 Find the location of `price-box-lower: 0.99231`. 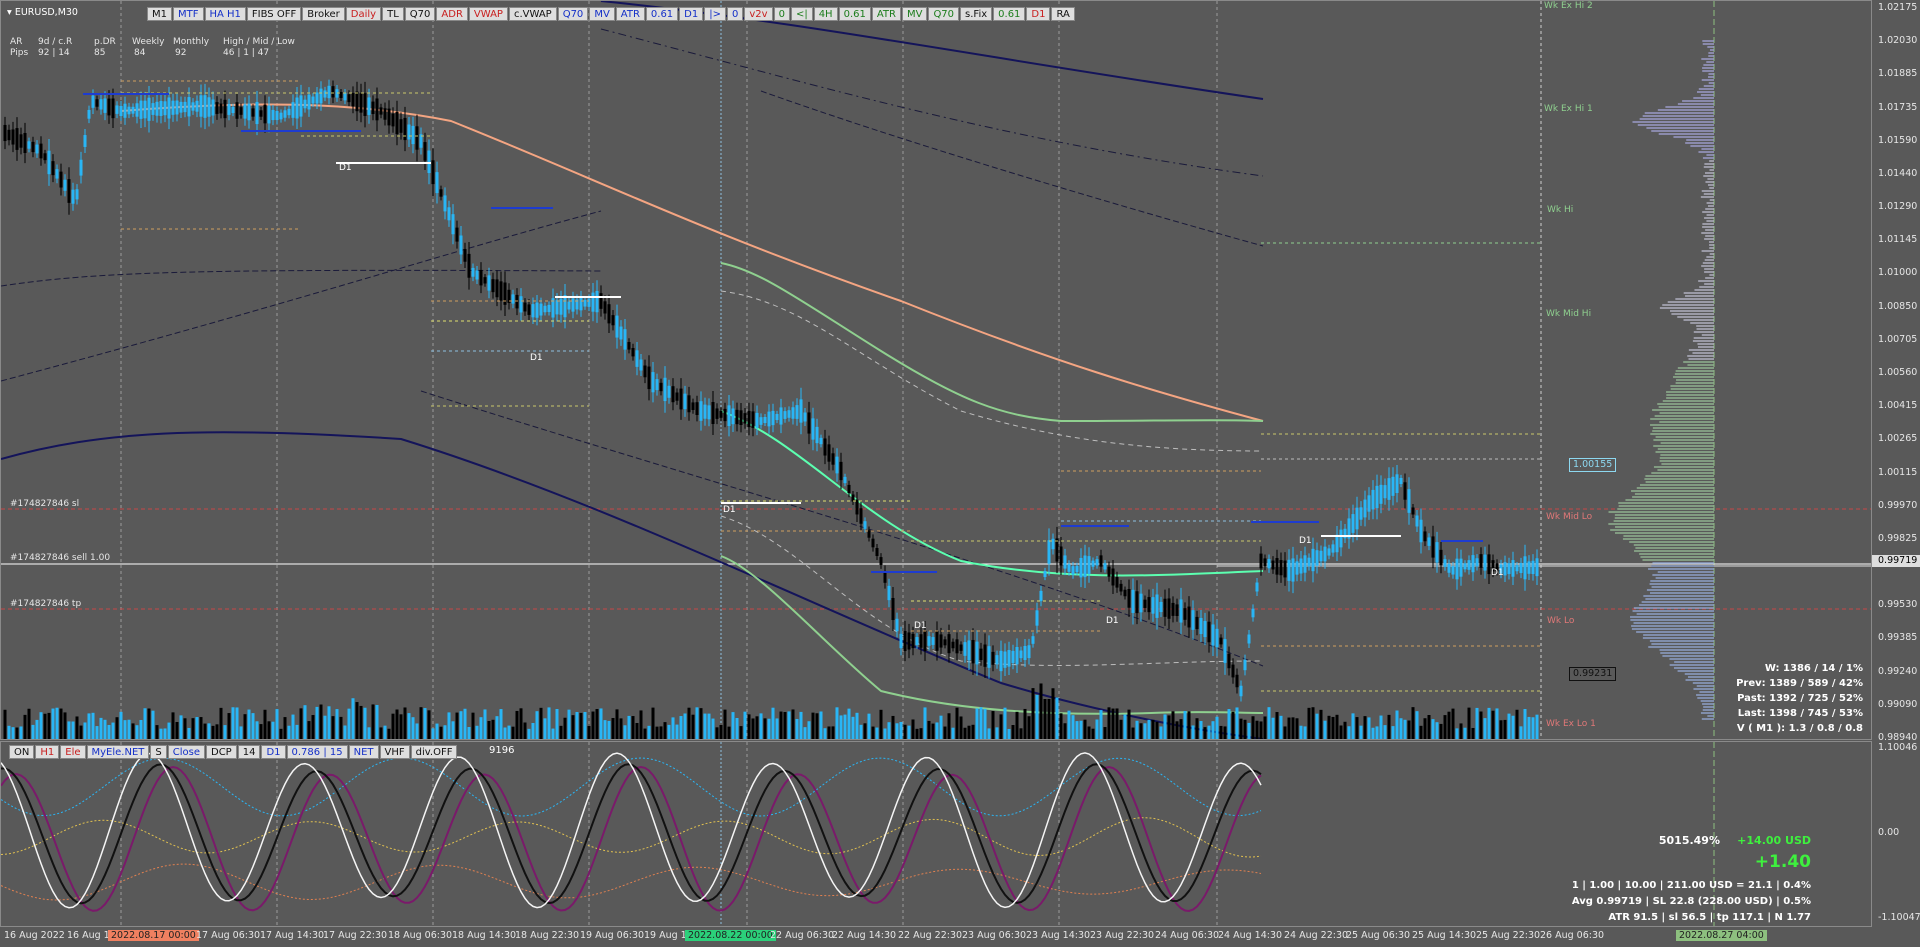

price-box-lower: 0.99231 is located at coordinates (1593, 674).